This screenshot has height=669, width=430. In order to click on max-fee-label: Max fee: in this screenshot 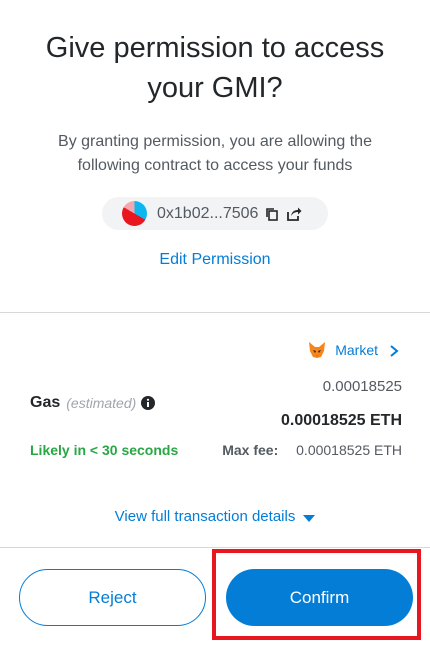, I will do `click(250, 450)`.